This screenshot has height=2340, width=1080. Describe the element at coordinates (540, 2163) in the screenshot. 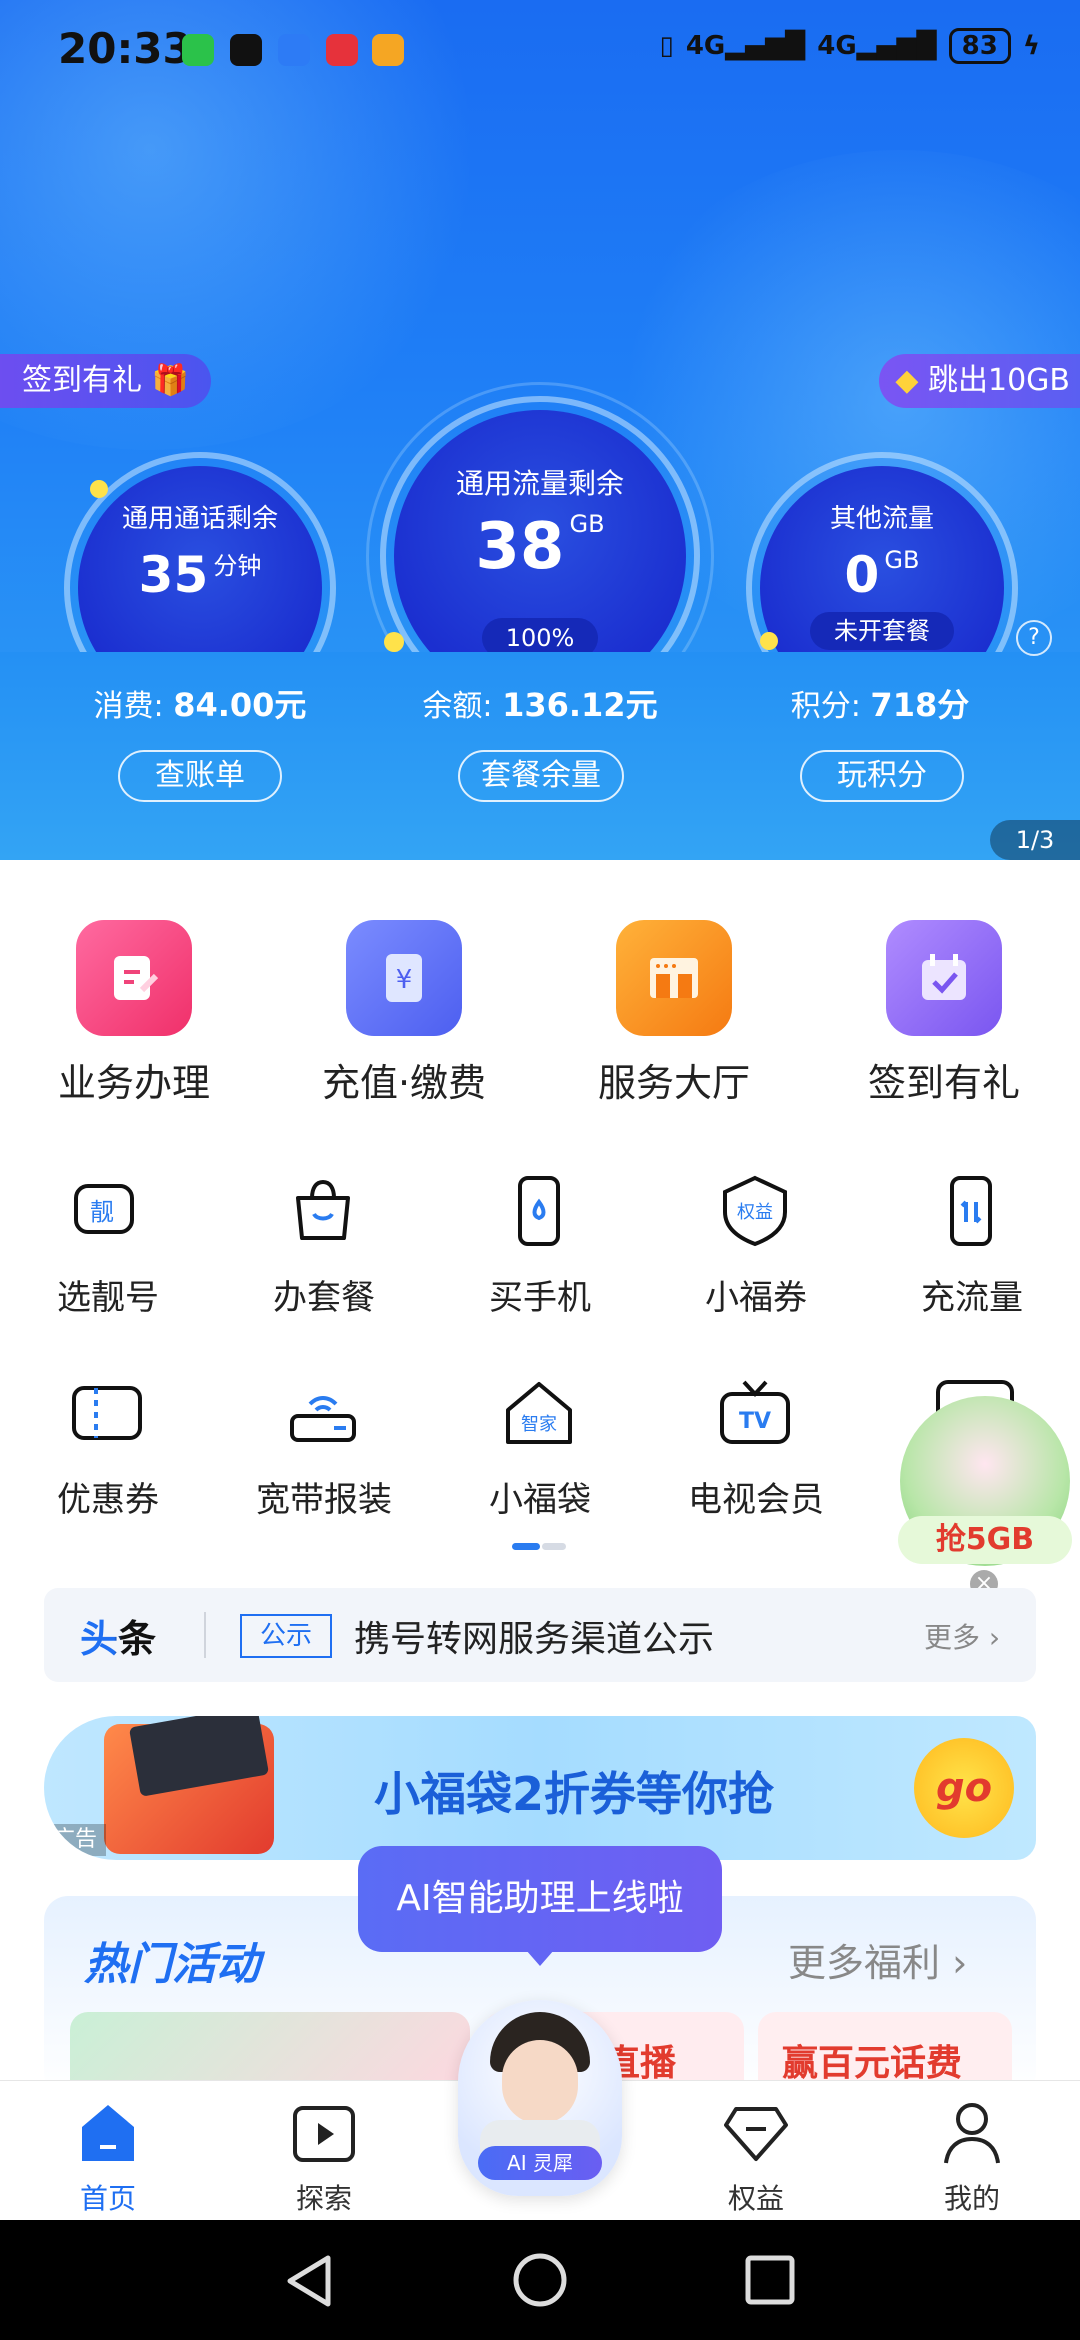

I see `ai-assistant-label: AI 灵犀` at that location.